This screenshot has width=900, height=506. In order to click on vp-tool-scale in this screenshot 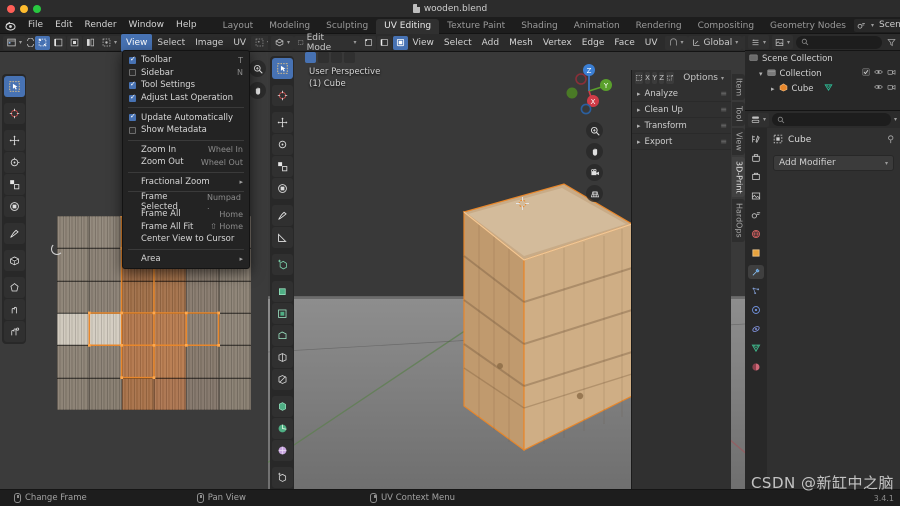, I will do `click(282, 166)`.